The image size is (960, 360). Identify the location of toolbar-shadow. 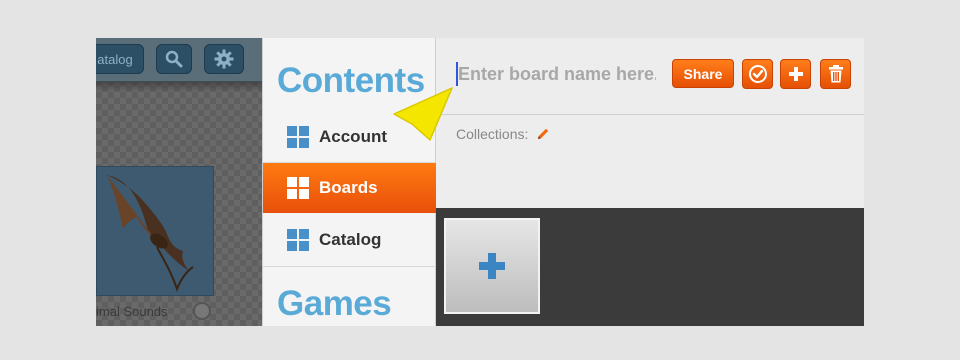
(179, 87).